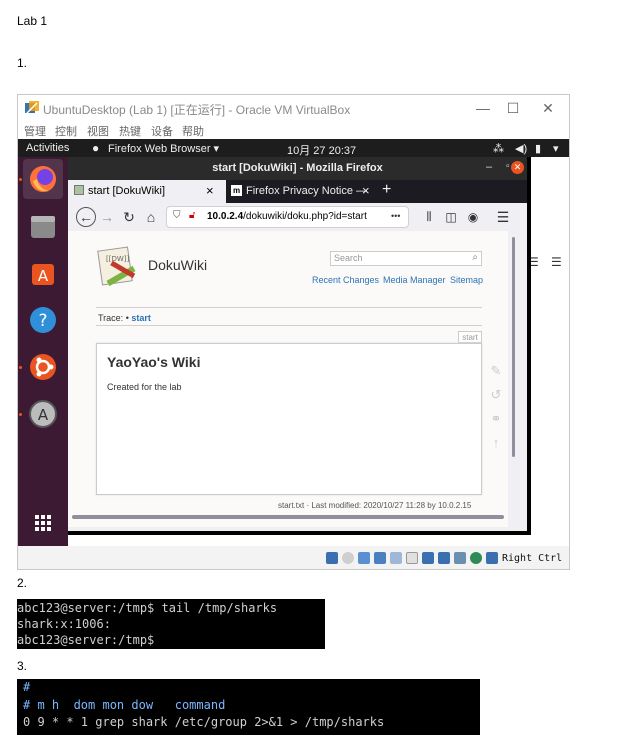  I want to click on document-heading: Lab 1, so click(32, 21).